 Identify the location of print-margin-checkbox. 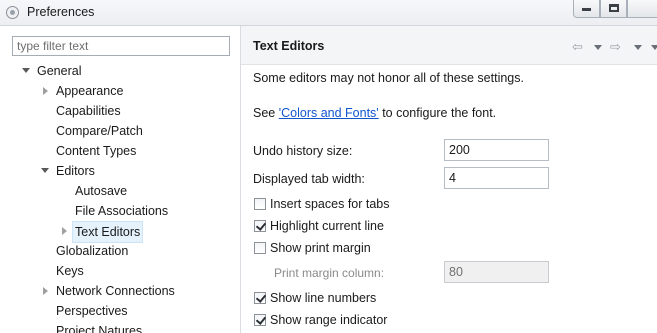
(260, 248).